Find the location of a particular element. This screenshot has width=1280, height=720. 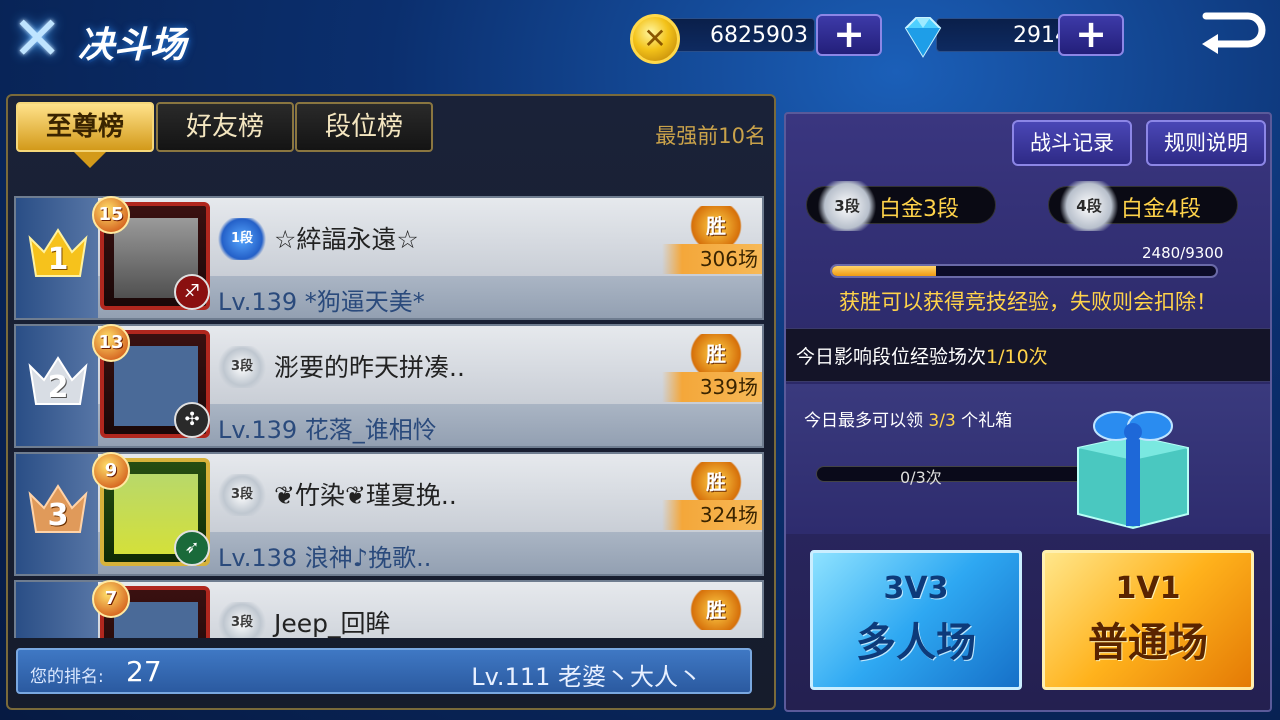

mode-1v1-title: 1V1 is located at coordinates (1148, 588).